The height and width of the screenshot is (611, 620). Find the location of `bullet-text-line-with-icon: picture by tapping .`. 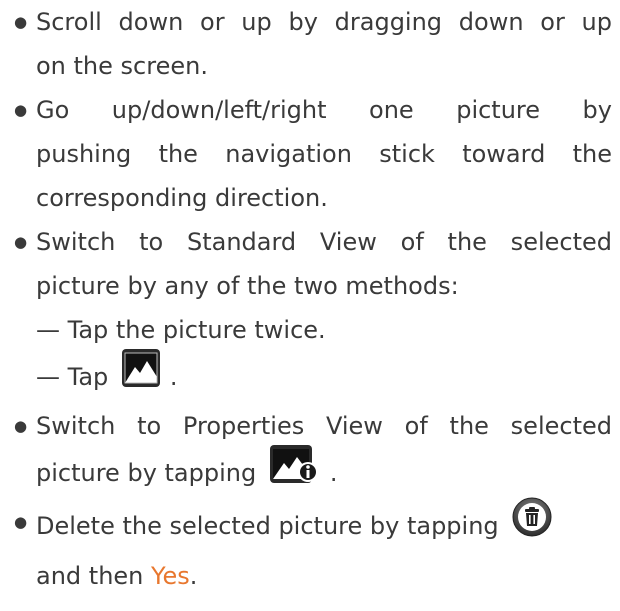

bullet-text-line-with-icon: picture by tapping . is located at coordinates (324, 472).